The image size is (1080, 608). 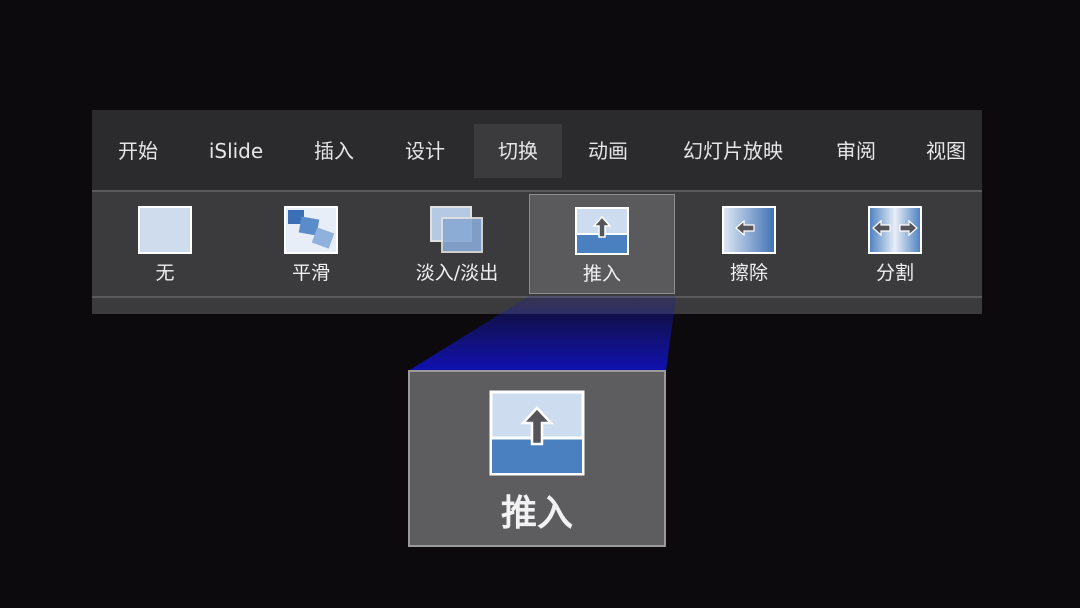 I want to click on zoom-callout: 推入, so click(x=537, y=458).